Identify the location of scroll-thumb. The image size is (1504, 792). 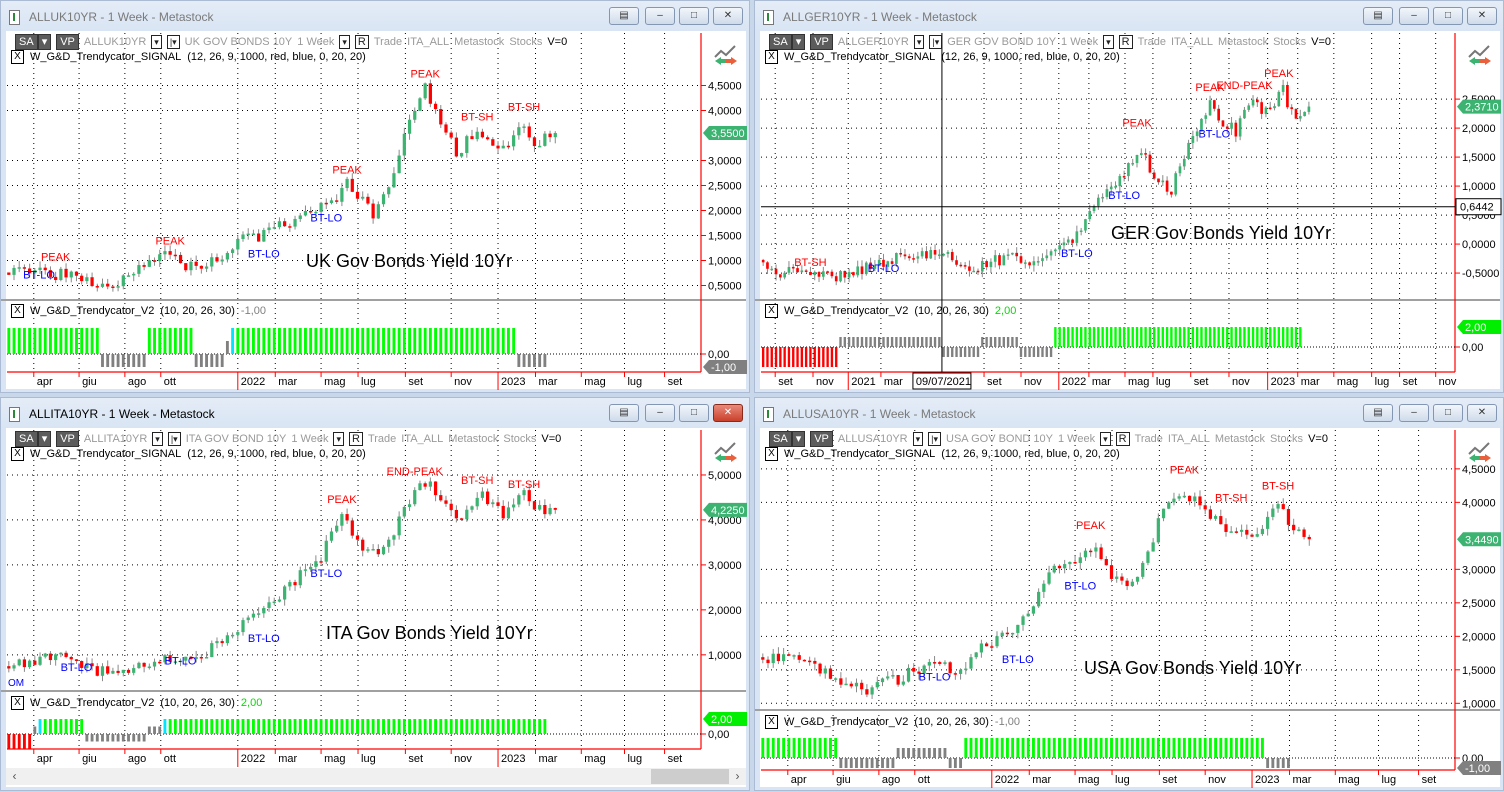
(690, 776).